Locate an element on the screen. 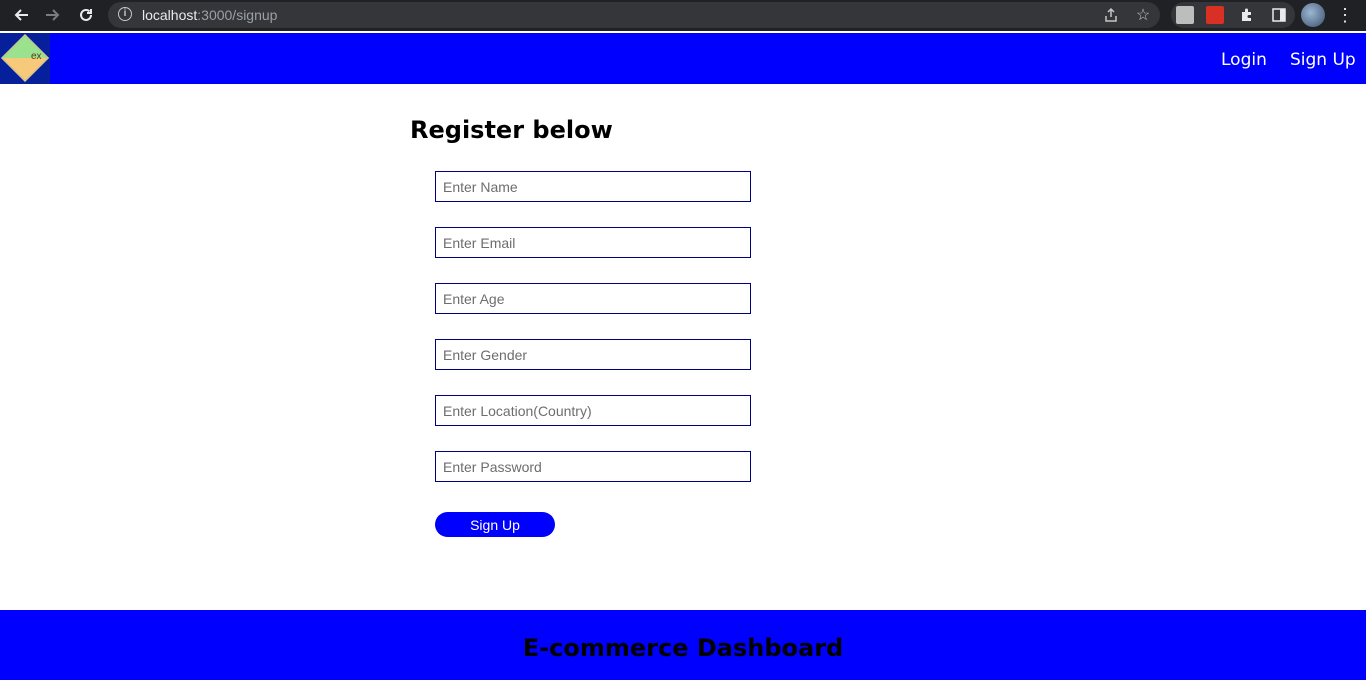  browser-toolbar: i localhost:3000/signup ☆ ⋮ is located at coordinates (683, 15).